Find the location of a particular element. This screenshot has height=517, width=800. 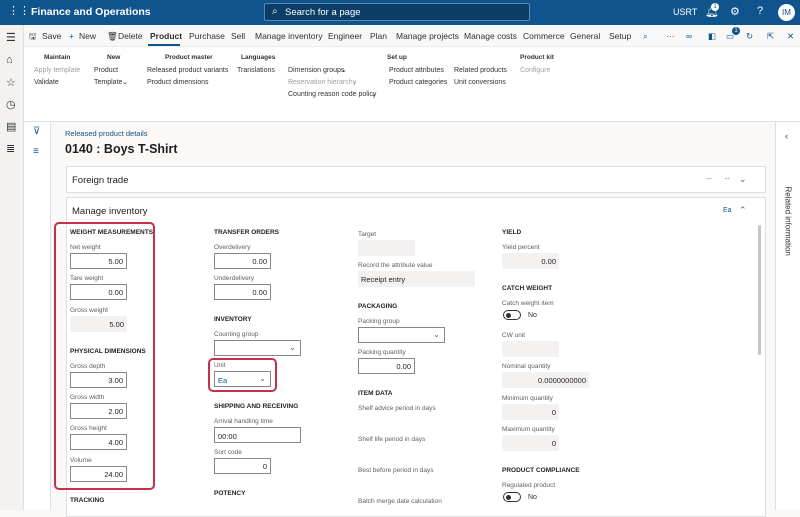

section-inventory: INVENTORY is located at coordinates (233, 319).